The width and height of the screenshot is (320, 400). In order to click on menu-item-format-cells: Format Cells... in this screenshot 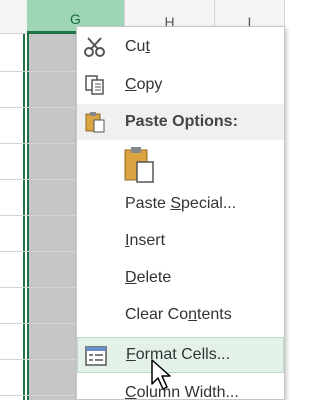, I will do `click(180, 355)`.